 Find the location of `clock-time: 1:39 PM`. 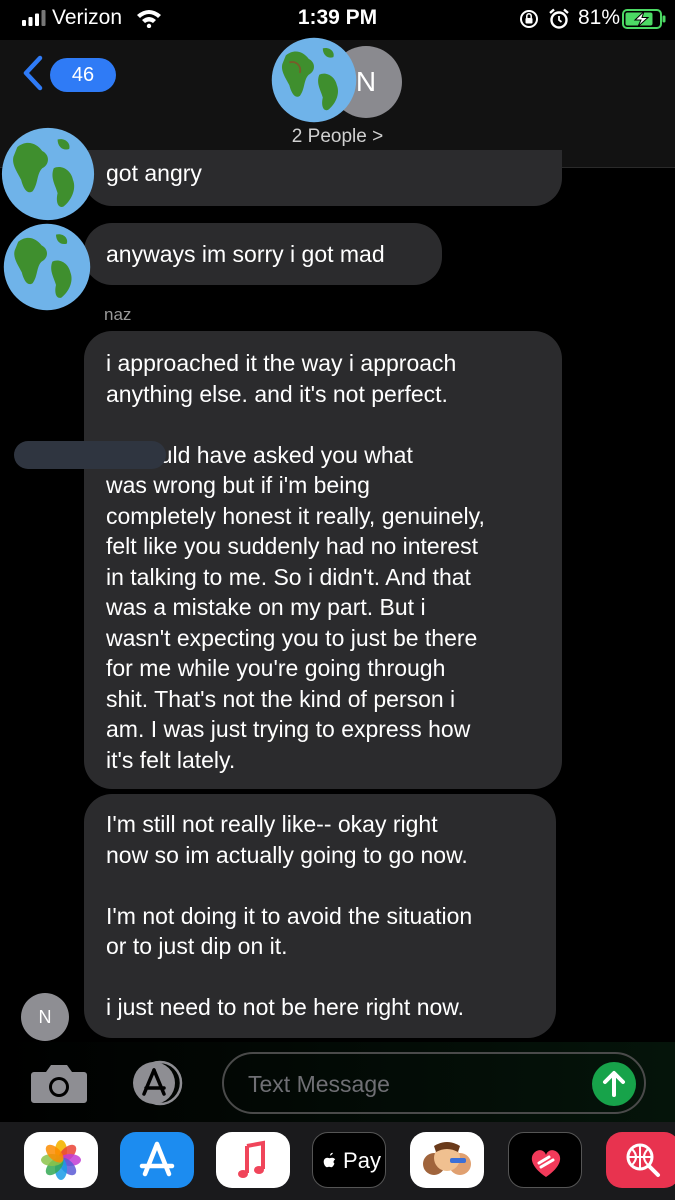

clock-time: 1:39 PM is located at coordinates (337, 17).